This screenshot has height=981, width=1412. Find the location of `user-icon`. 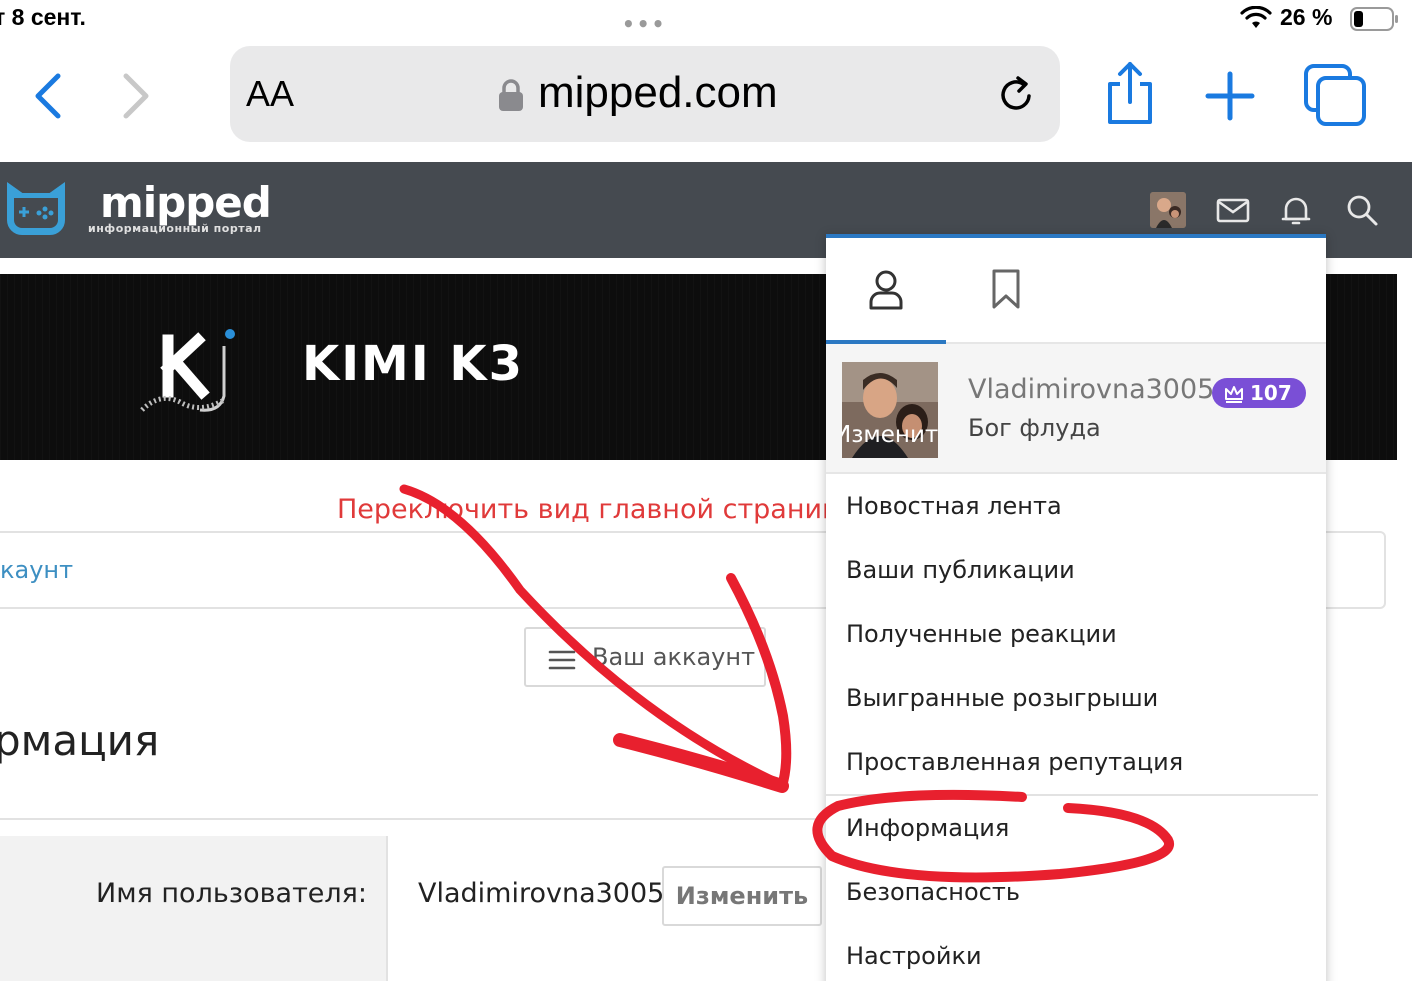

user-icon is located at coordinates (886, 290).